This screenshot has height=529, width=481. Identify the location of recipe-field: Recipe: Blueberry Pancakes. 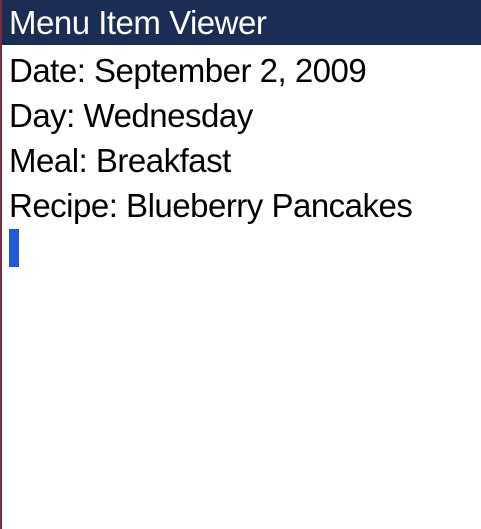
(211, 205).